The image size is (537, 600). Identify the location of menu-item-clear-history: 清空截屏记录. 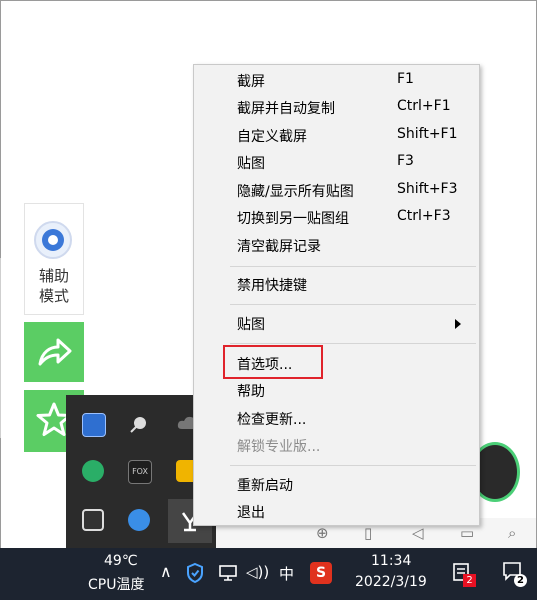
(336, 246).